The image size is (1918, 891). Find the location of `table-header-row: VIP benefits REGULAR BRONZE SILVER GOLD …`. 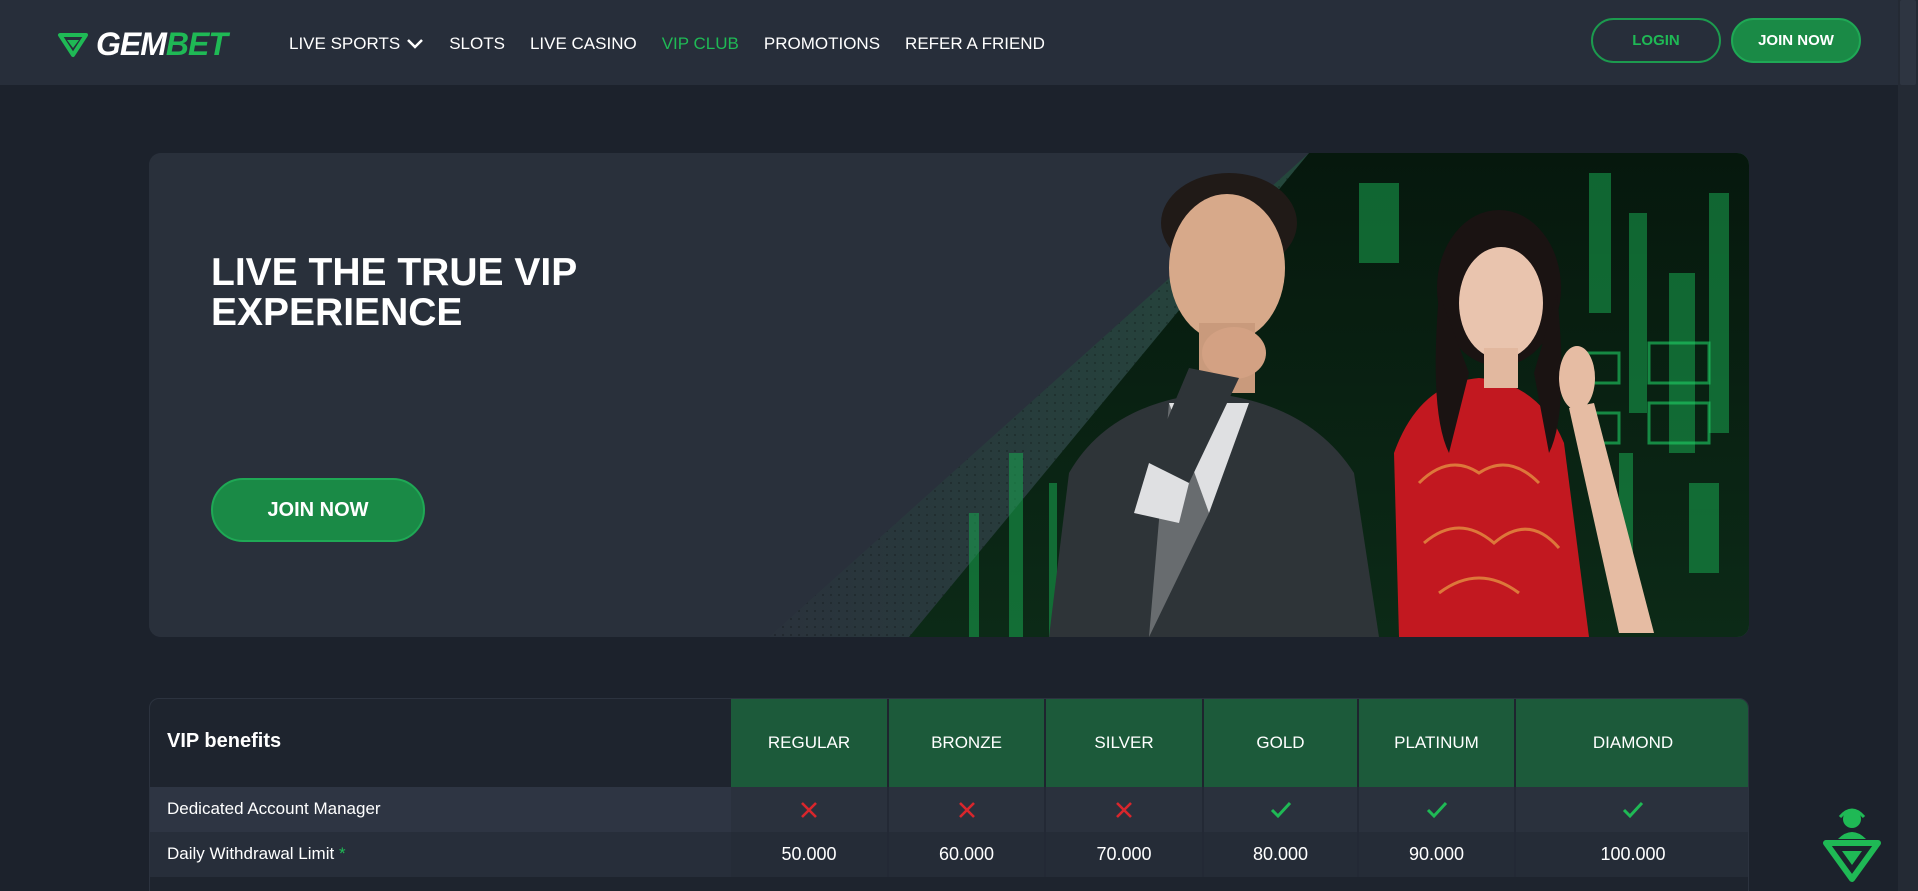

table-header-row: VIP benefits REGULAR BRONZE SILVER GOLD … is located at coordinates (949, 743).